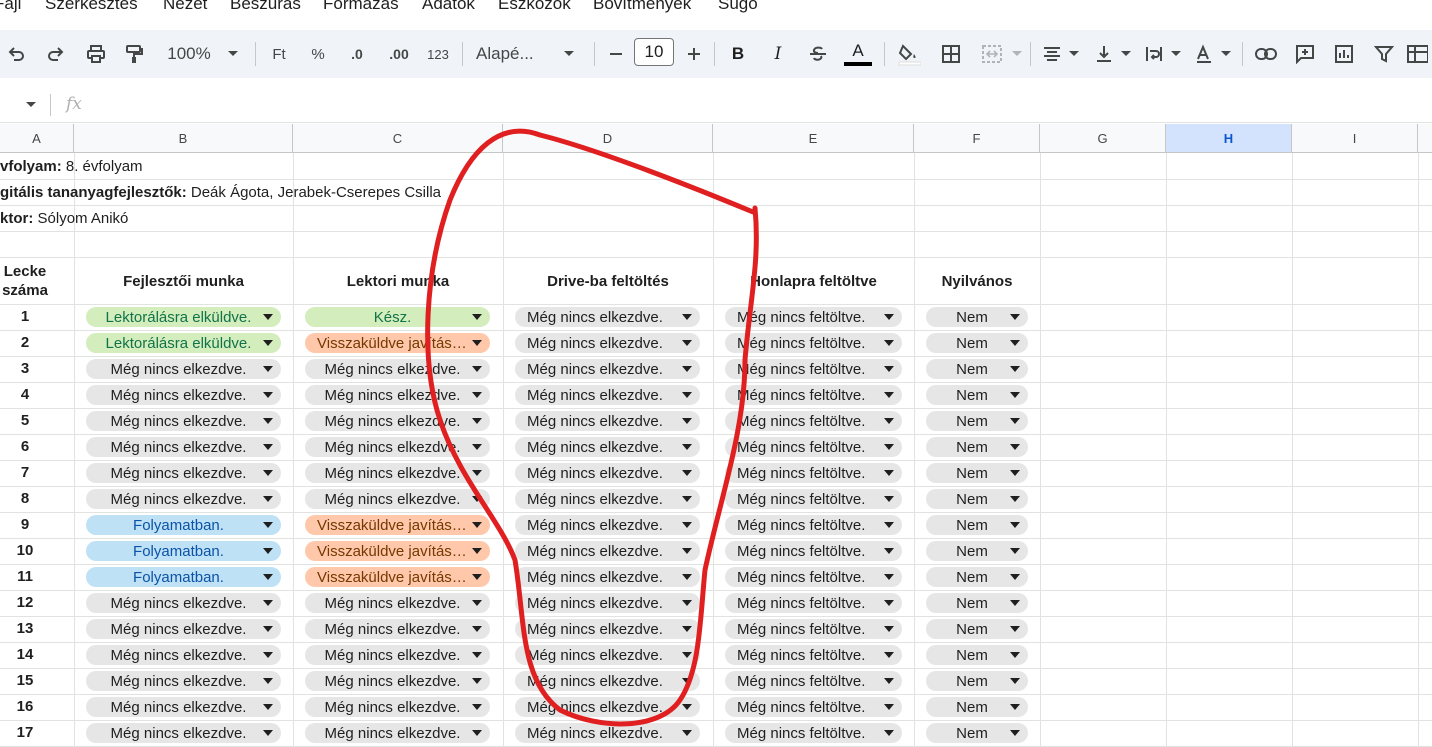  Describe the element at coordinates (357, 54) in the screenshot. I see `decrease-decimal-button: .0` at that location.